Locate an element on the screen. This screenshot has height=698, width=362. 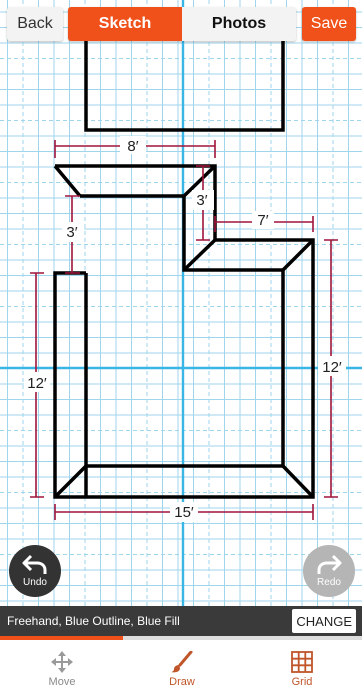
view-tabs: Sketch Photos is located at coordinates (182, 24).